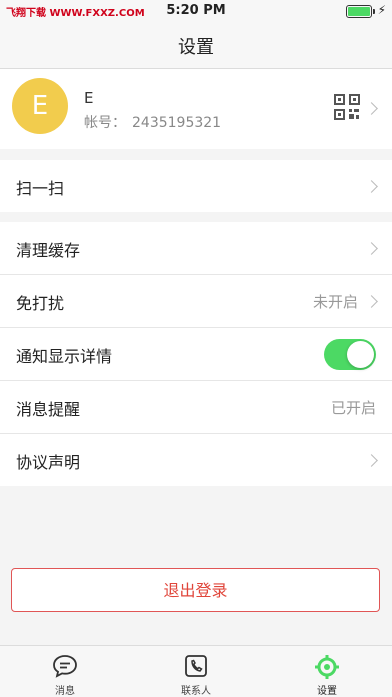 Image resolution: width=392 pixels, height=697 pixels. What do you see at coordinates (196, 186) in the screenshot?
I see `row-scan: 扫一扫` at bounding box center [196, 186].